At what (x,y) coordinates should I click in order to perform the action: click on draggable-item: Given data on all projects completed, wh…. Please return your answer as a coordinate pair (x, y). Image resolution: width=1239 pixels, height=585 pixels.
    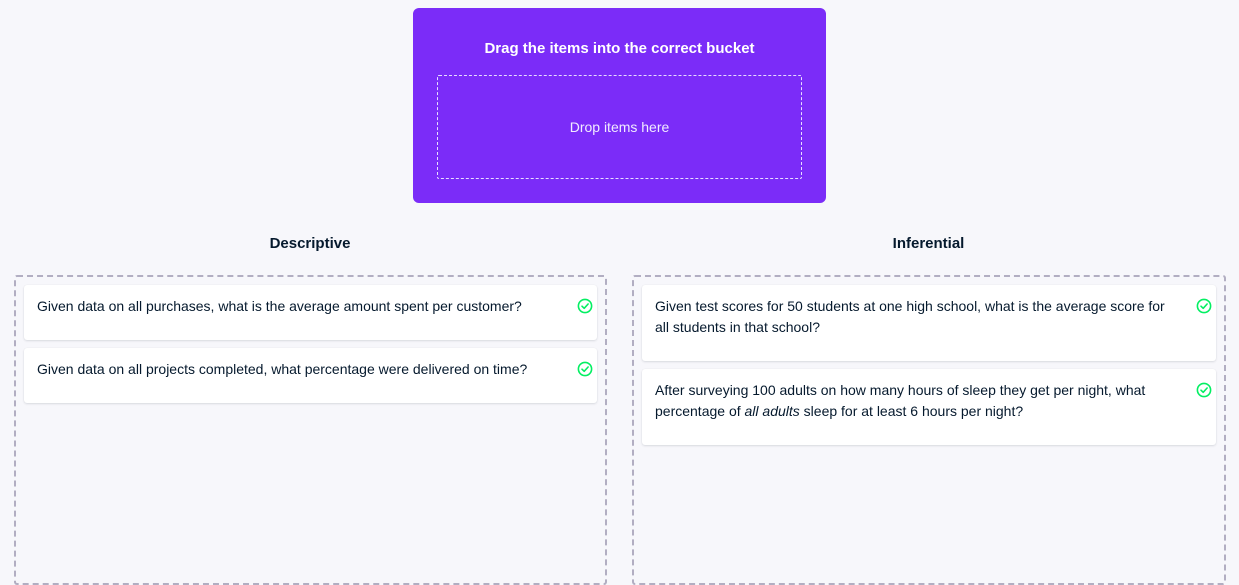
    Looking at the image, I should click on (310, 375).